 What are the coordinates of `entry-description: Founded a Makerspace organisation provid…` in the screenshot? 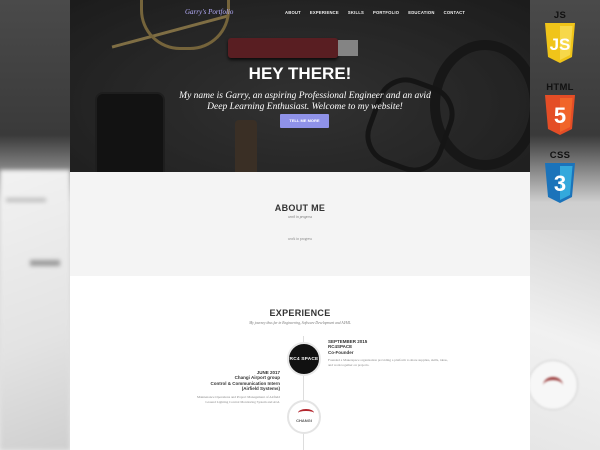 It's located at (388, 362).